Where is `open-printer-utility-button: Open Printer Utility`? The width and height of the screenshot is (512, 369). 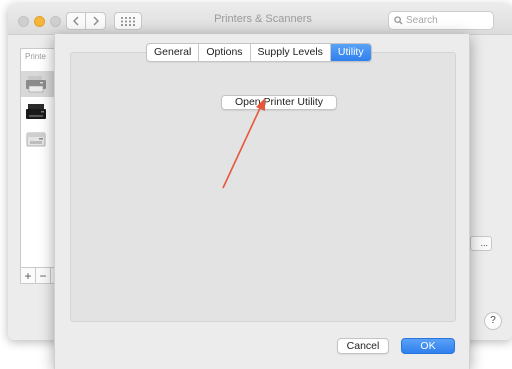 open-printer-utility-button: Open Printer Utility is located at coordinates (279, 102).